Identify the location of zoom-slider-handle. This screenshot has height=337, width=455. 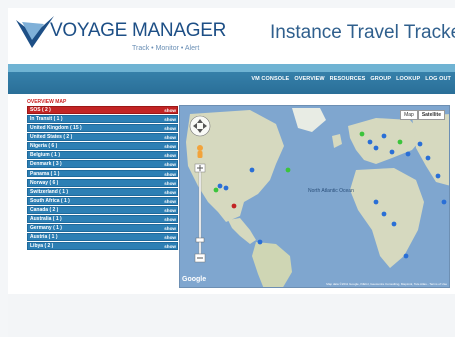
(200, 240).